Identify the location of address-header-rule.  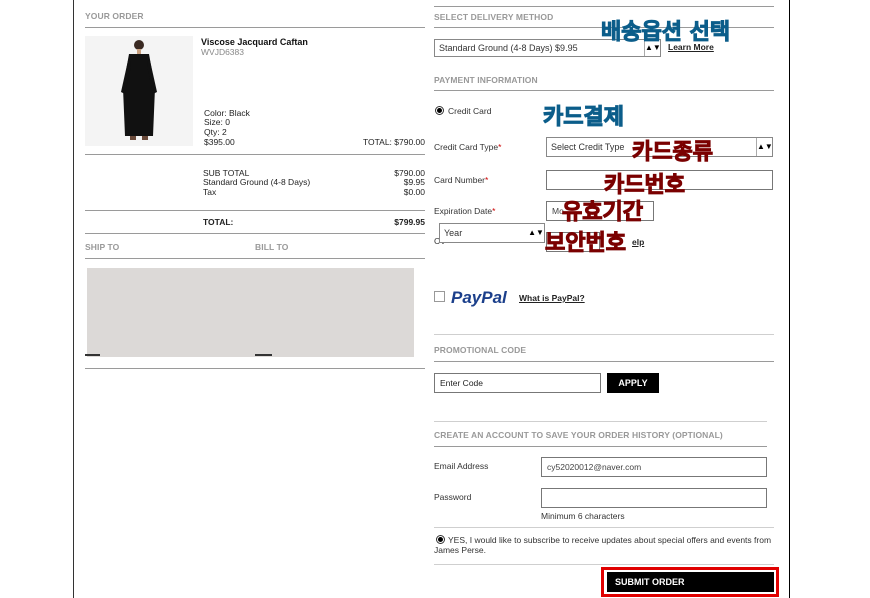
(255, 258).